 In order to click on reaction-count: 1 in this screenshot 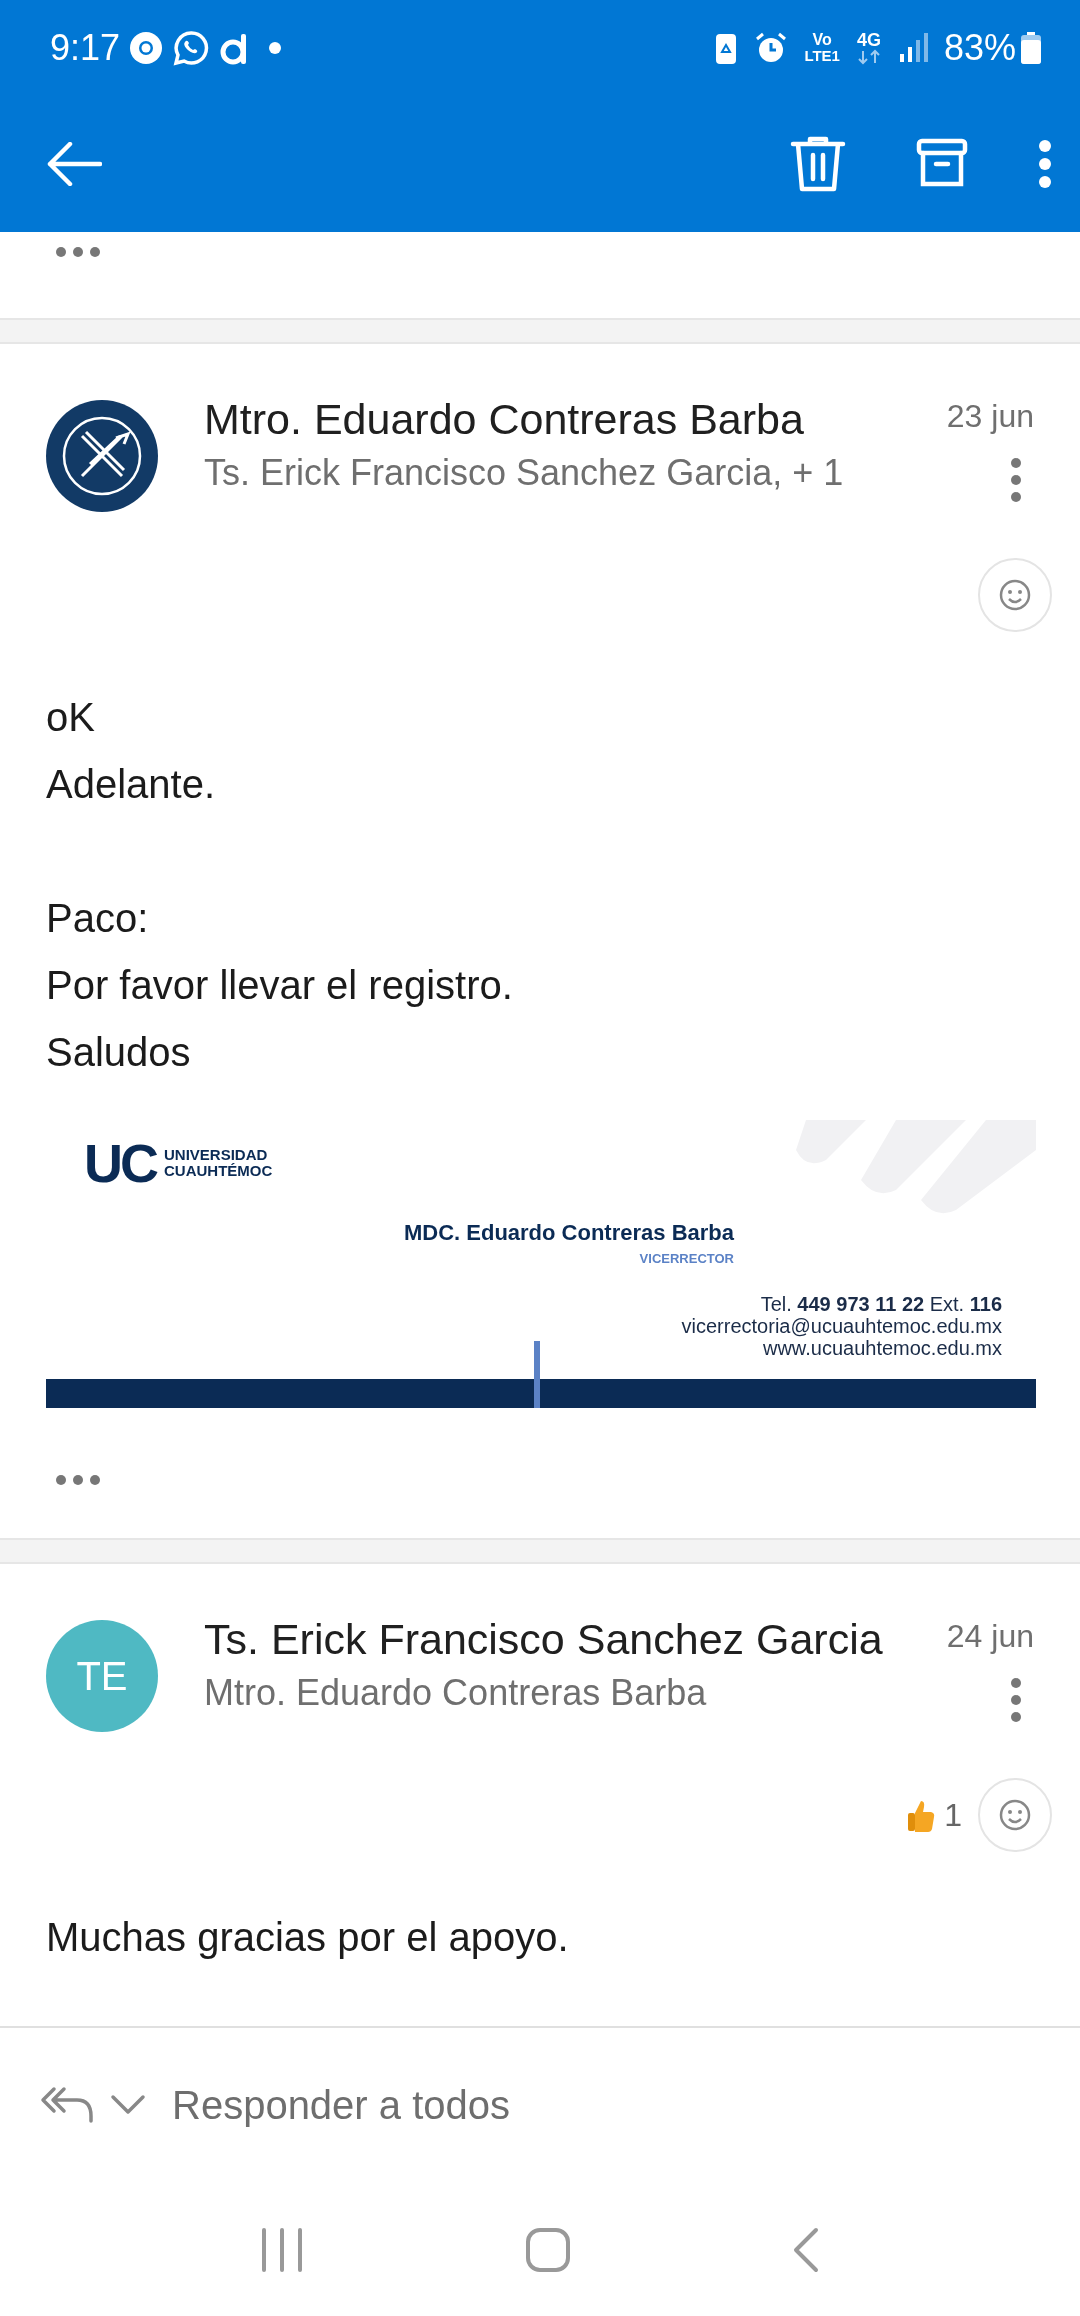, I will do `click(953, 1815)`.